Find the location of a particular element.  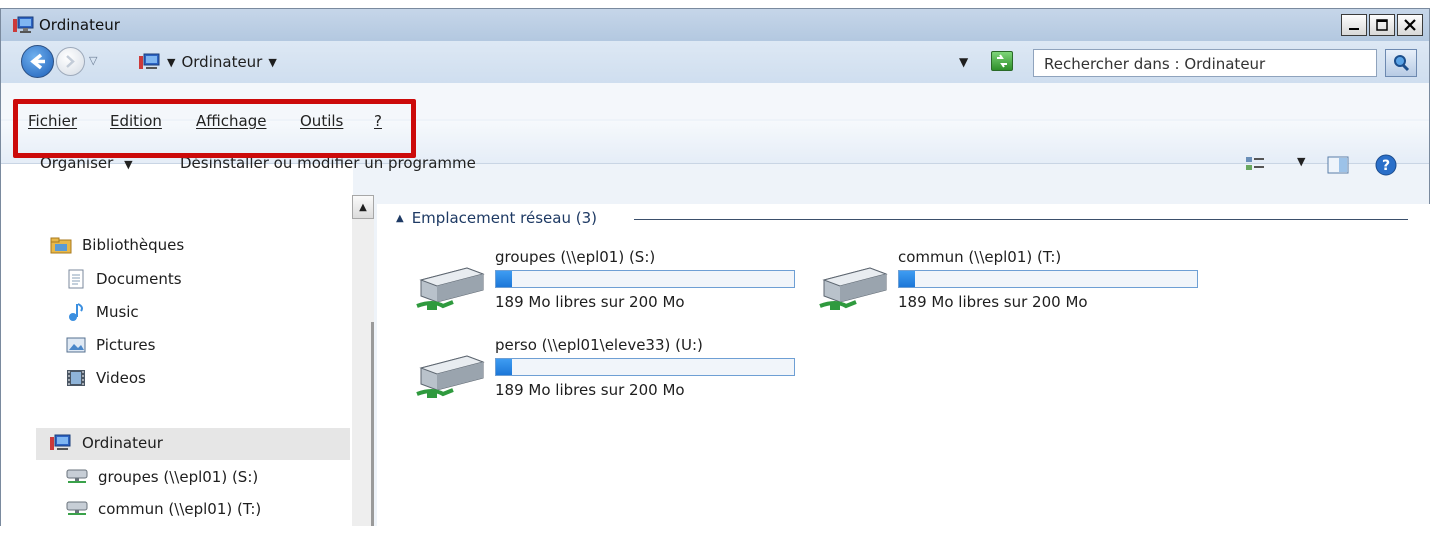

close-icon is located at coordinates (1410, 25).